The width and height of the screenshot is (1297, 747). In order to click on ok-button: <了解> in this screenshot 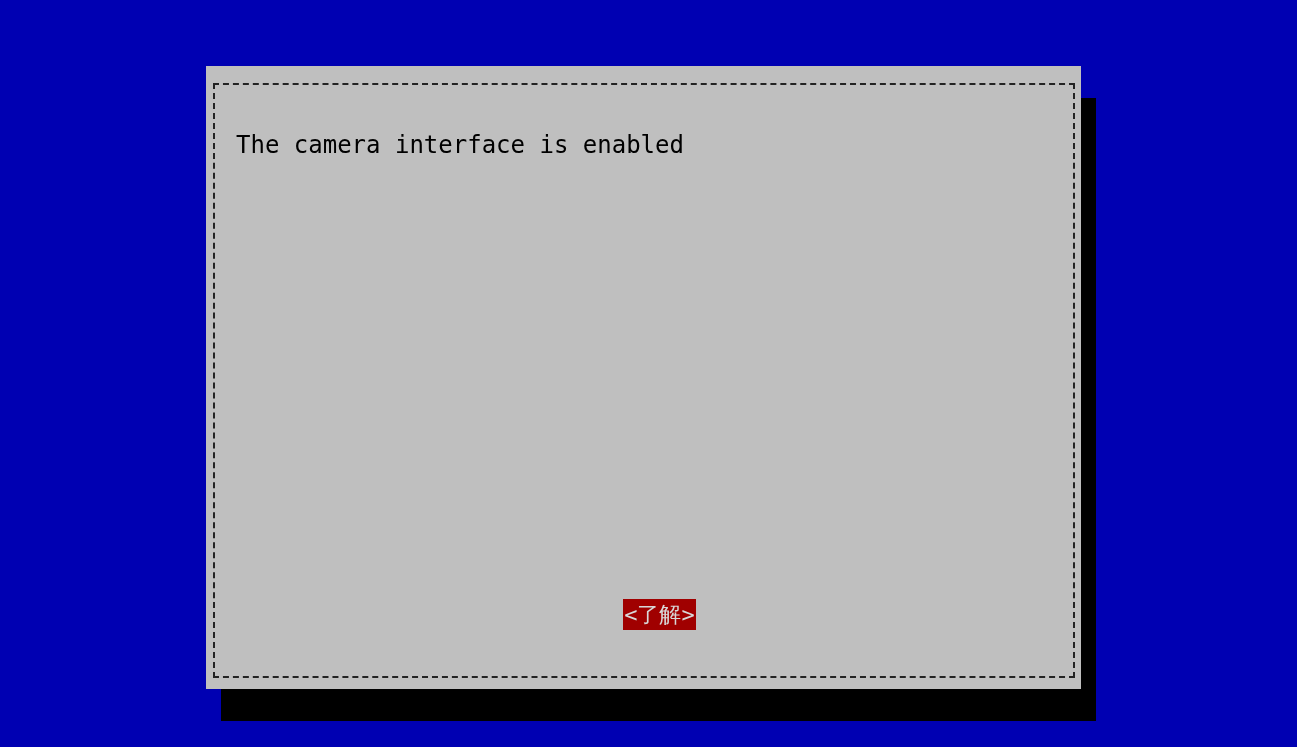, I will do `click(659, 614)`.